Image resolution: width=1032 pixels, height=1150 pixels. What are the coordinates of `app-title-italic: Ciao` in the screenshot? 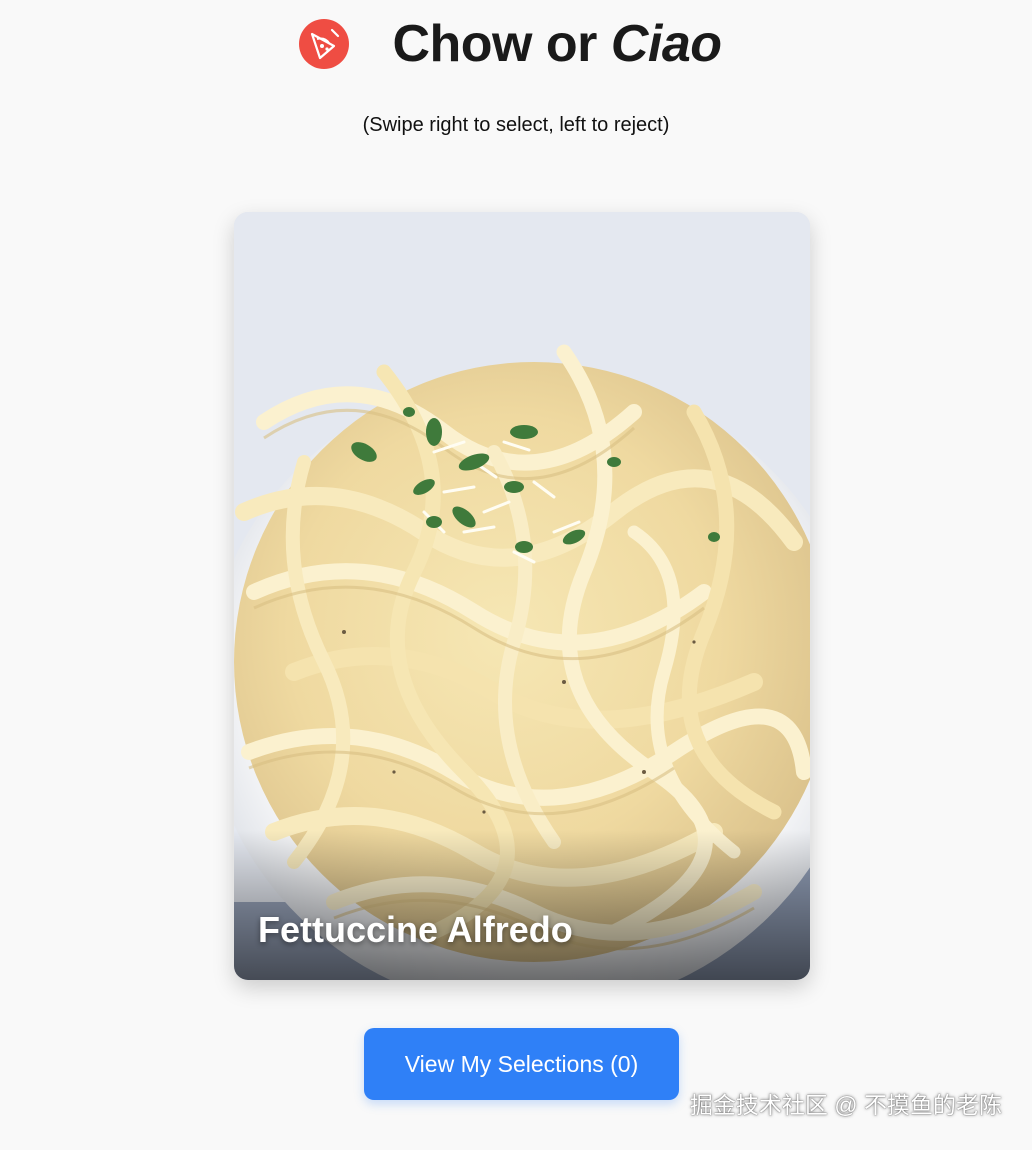 It's located at (666, 44).